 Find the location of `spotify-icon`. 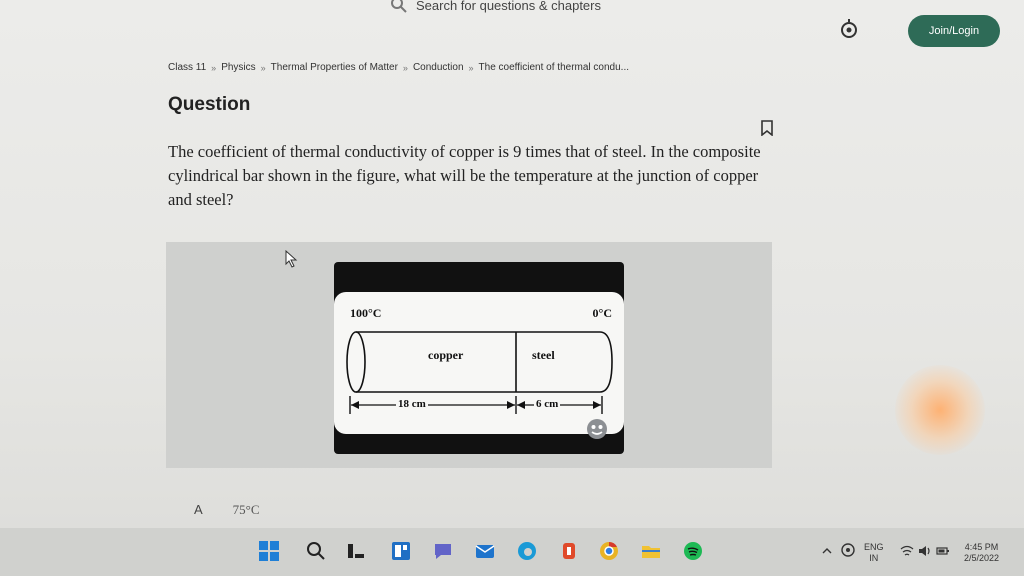

spotify-icon is located at coordinates (693, 551).